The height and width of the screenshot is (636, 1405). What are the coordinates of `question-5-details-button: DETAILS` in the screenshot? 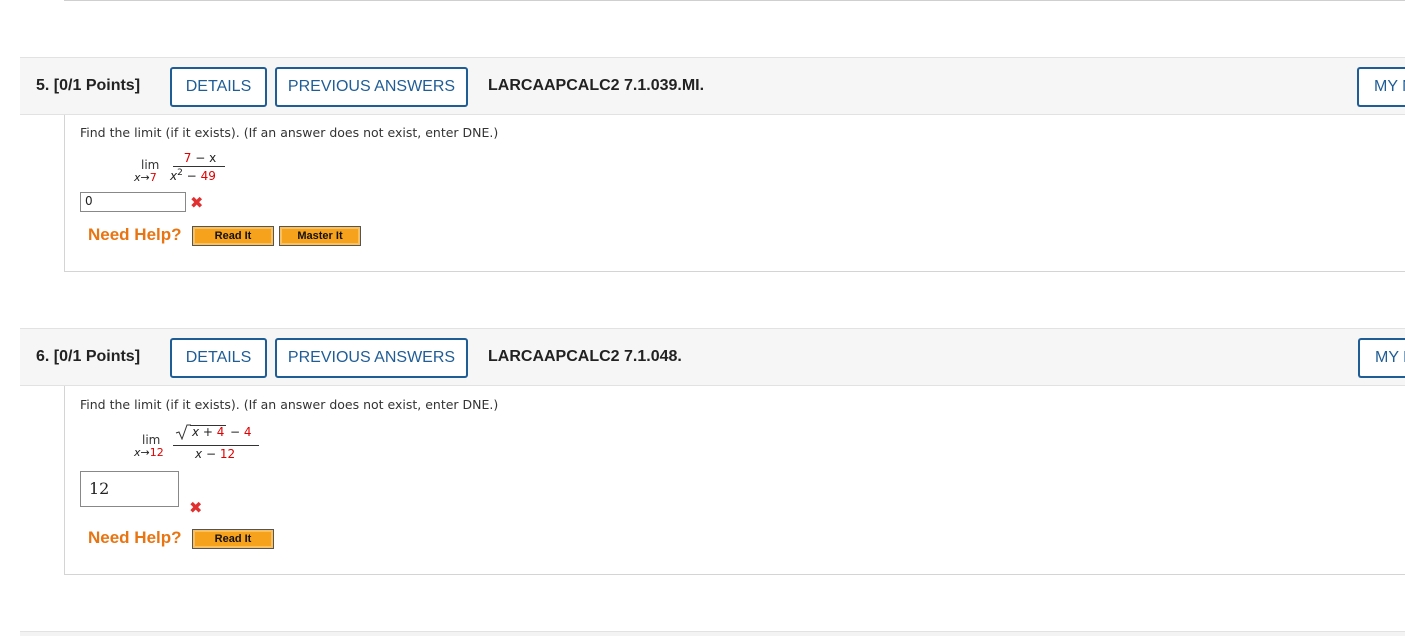 It's located at (218, 87).